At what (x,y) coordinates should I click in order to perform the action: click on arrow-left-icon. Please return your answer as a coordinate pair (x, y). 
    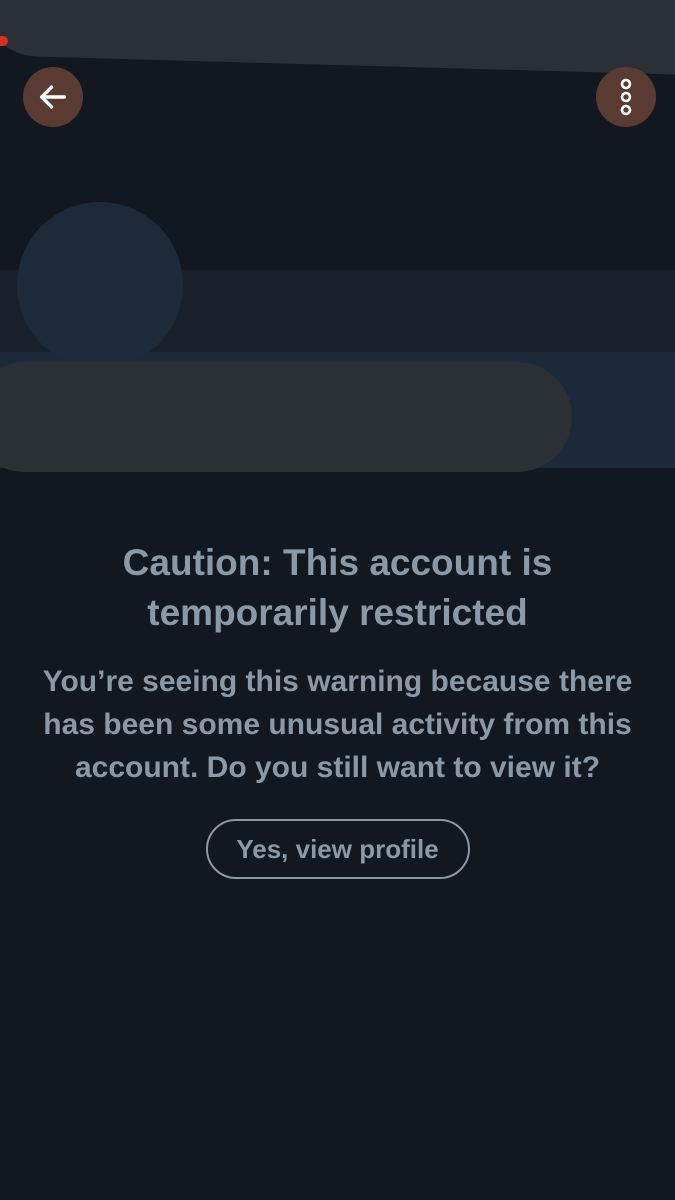
    Looking at the image, I should click on (53, 97).